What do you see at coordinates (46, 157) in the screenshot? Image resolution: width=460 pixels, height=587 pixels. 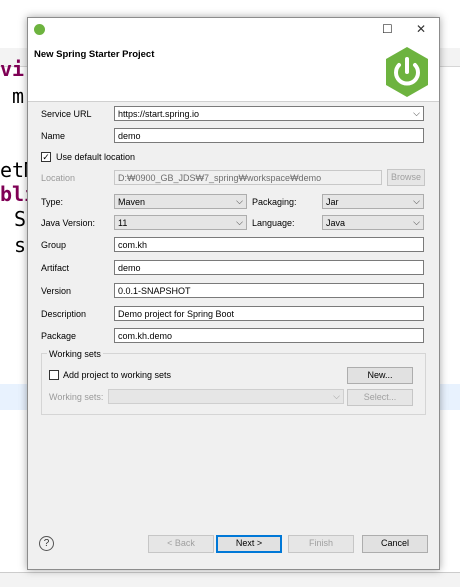 I see `use-default-location-checkbox: ✓` at bounding box center [46, 157].